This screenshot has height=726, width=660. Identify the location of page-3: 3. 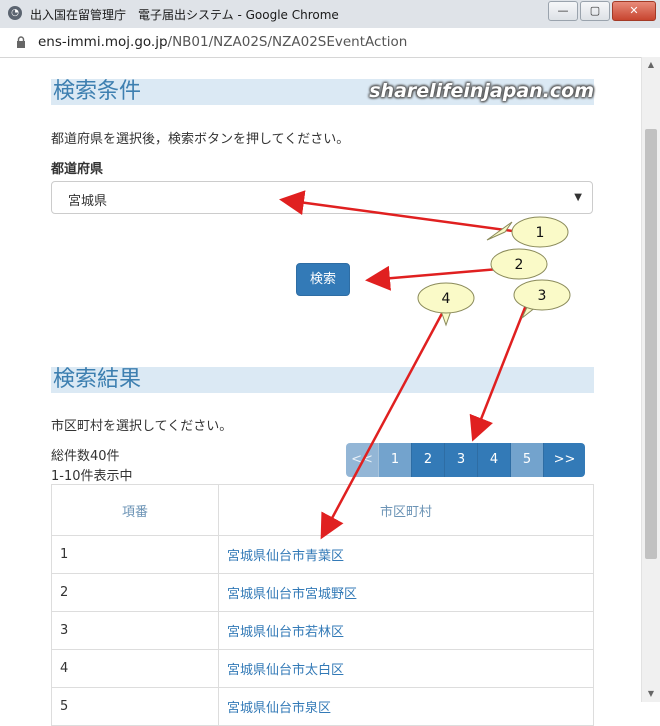
(461, 460).